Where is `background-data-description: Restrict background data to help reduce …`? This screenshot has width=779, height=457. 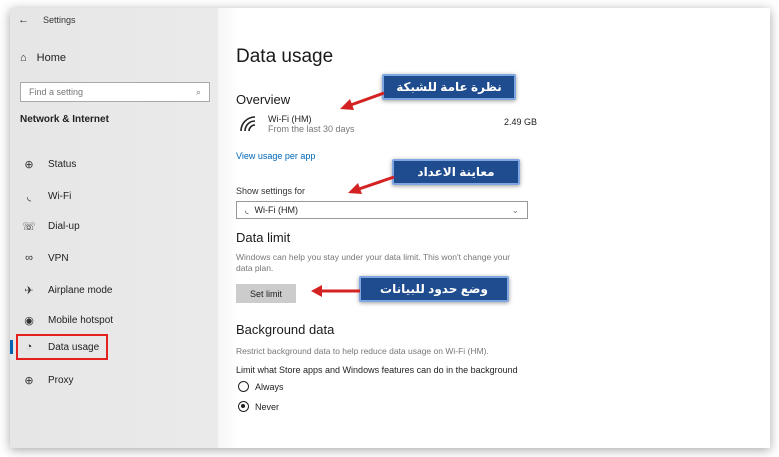 background-data-description: Restrict background data to help reduce … is located at coordinates (362, 351).